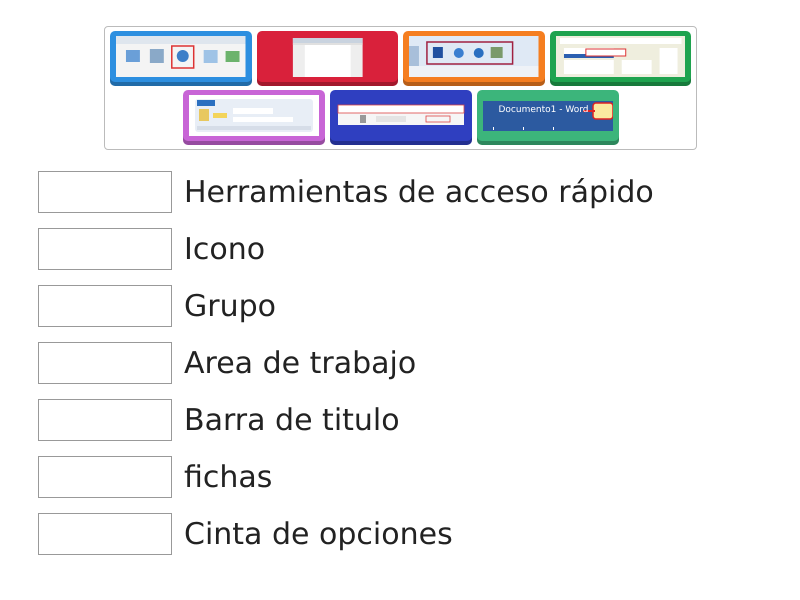 Image resolution: width=800 pixels, height=600 pixels. What do you see at coordinates (547, 117) in the screenshot?
I see `image-tile: Documento1 - Word` at bounding box center [547, 117].